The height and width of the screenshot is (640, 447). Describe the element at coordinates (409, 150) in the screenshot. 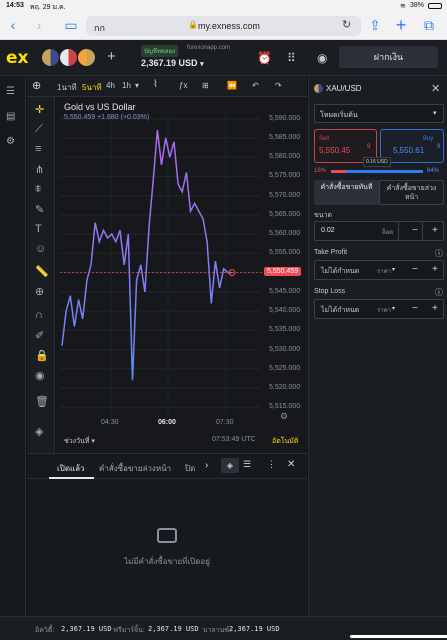

I see `buy-price: 5,550.61` at that location.